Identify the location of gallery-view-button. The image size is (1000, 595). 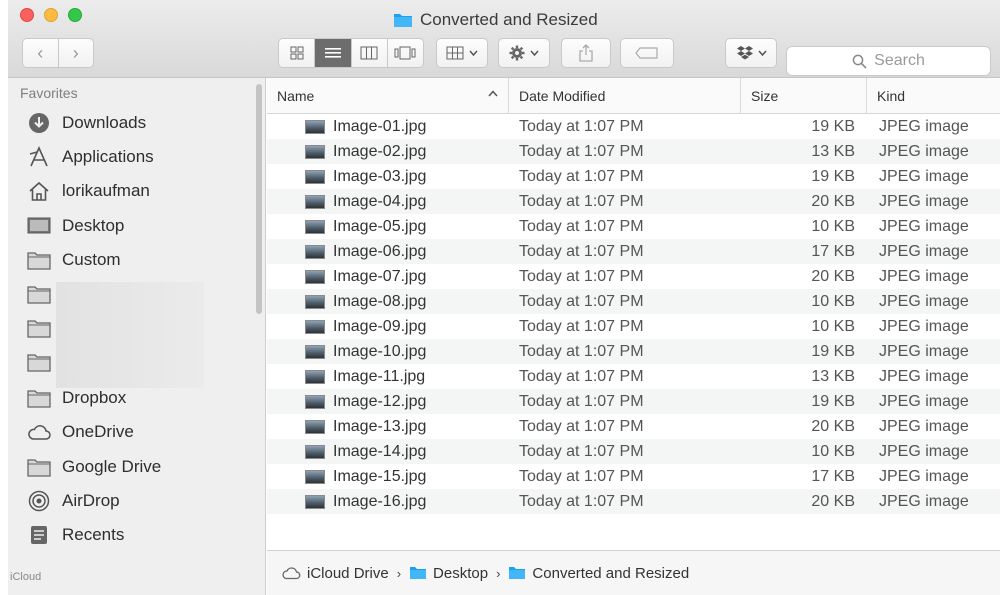
(405, 53).